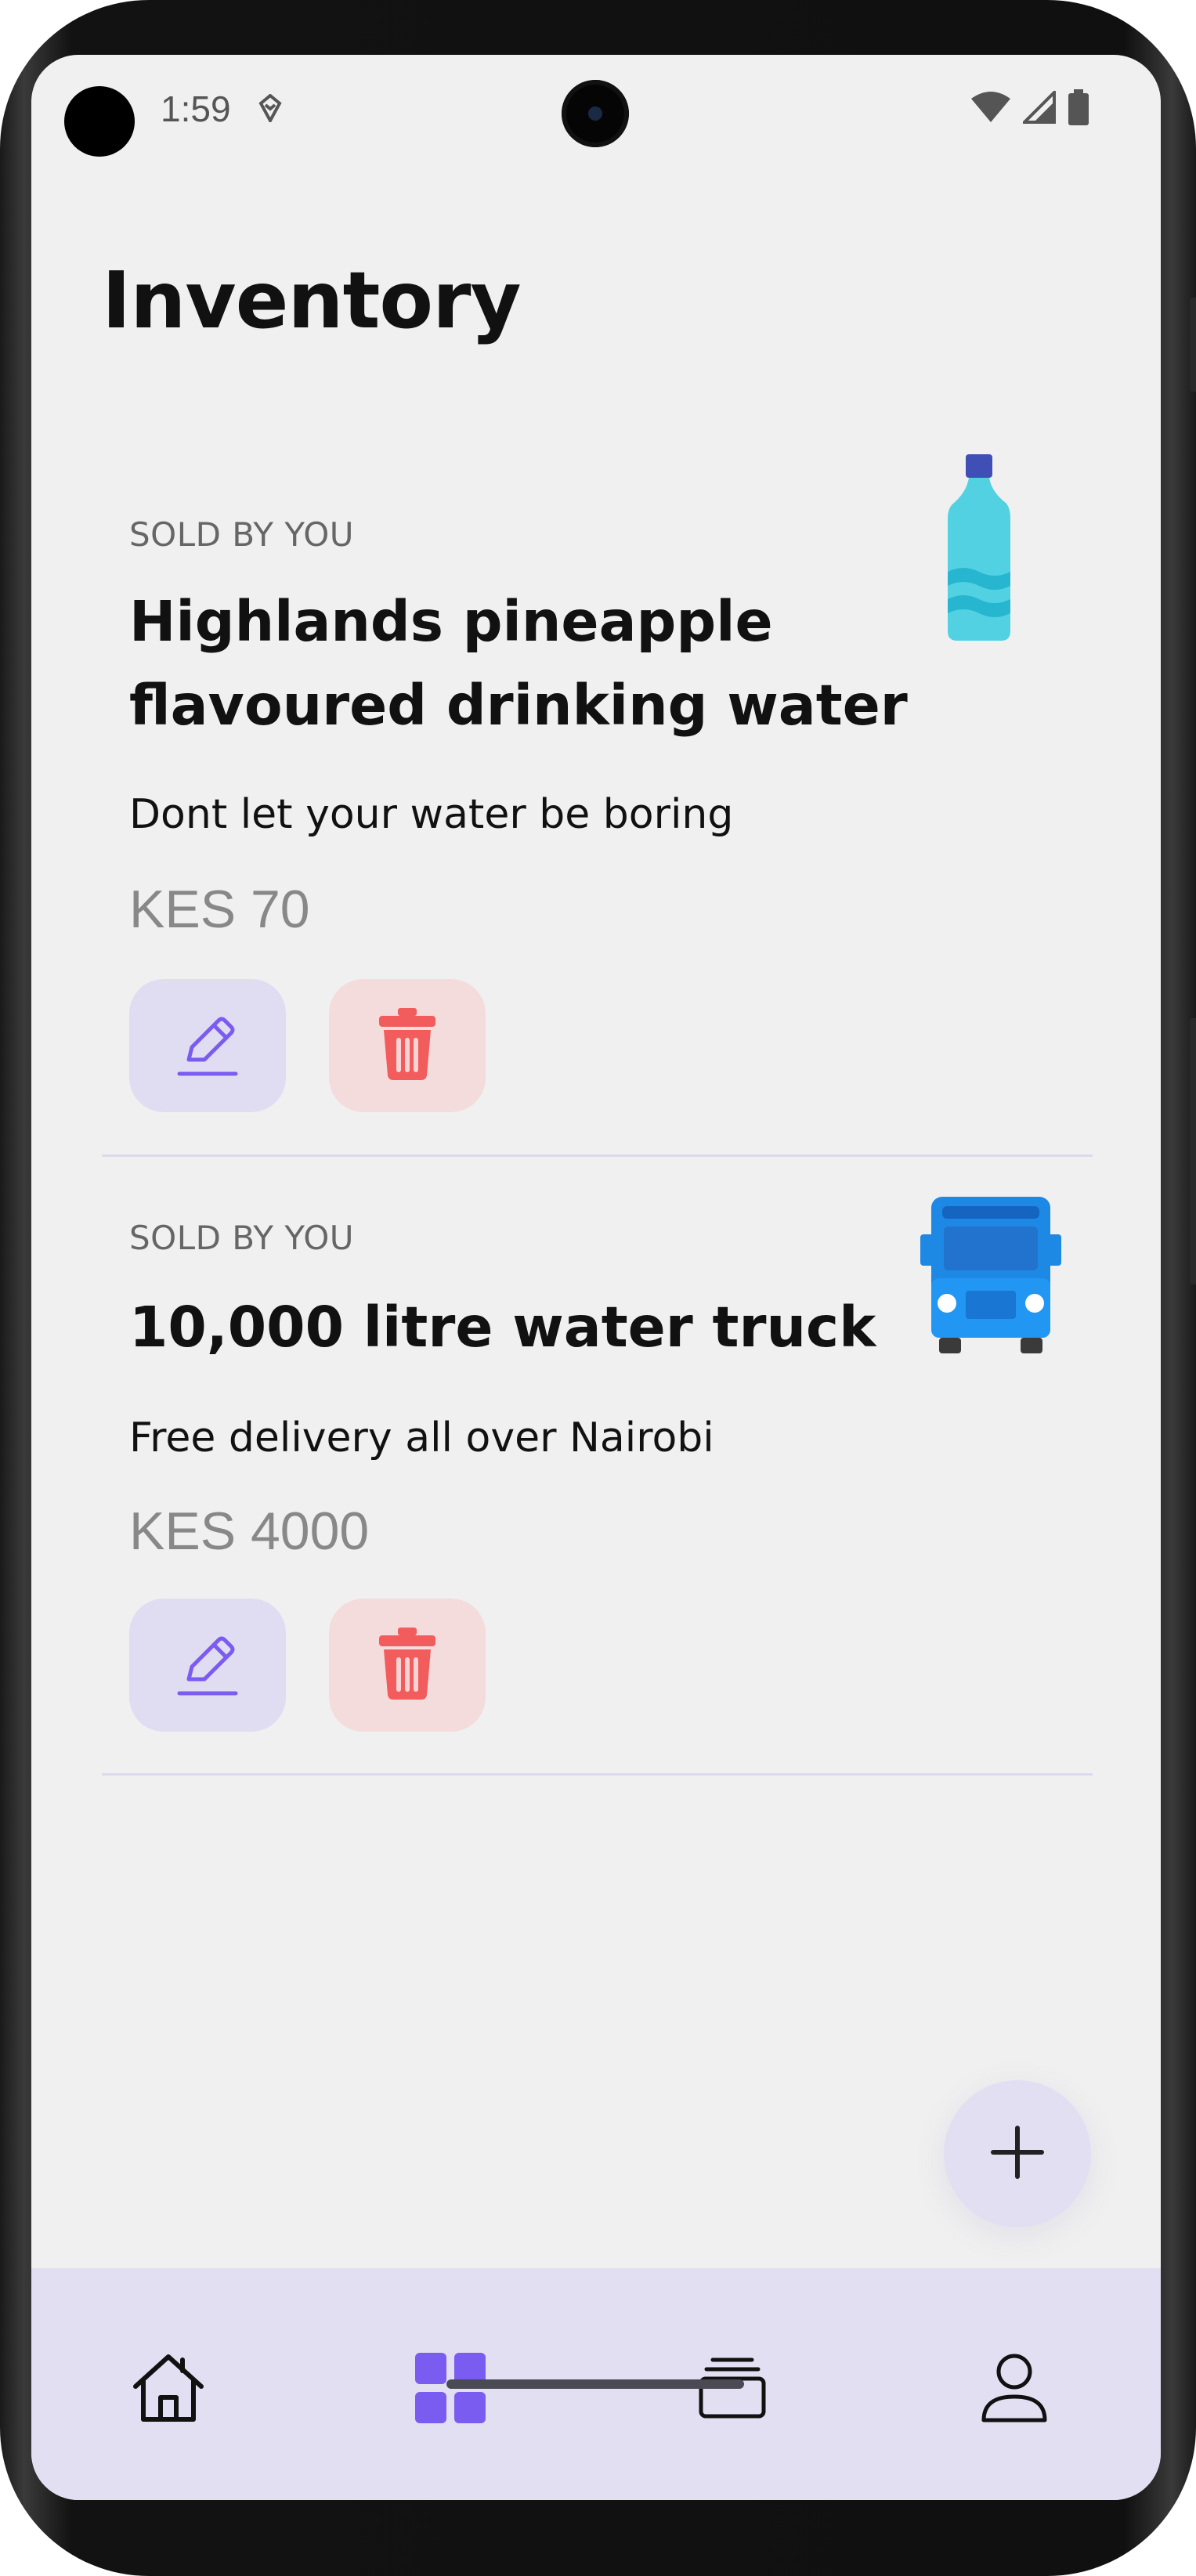 The width and height of the screenshot is (1196, 2576). Describe the element at coordinates (1193, 1151) in the screenshot. I see `phone-volume-button` at that location.